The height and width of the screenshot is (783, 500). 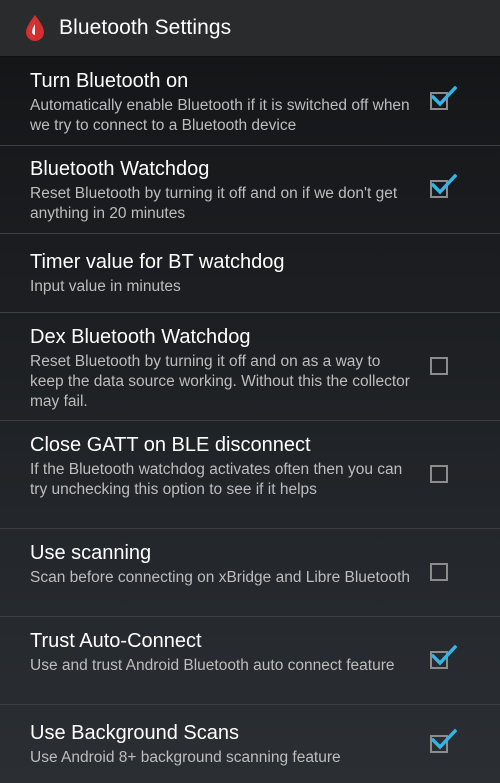 What do you see at coordinates (439, 366) in the screenshot?
I see `checkbox-dex-bluetooth-watchdog` at bounding box center [439, 366].